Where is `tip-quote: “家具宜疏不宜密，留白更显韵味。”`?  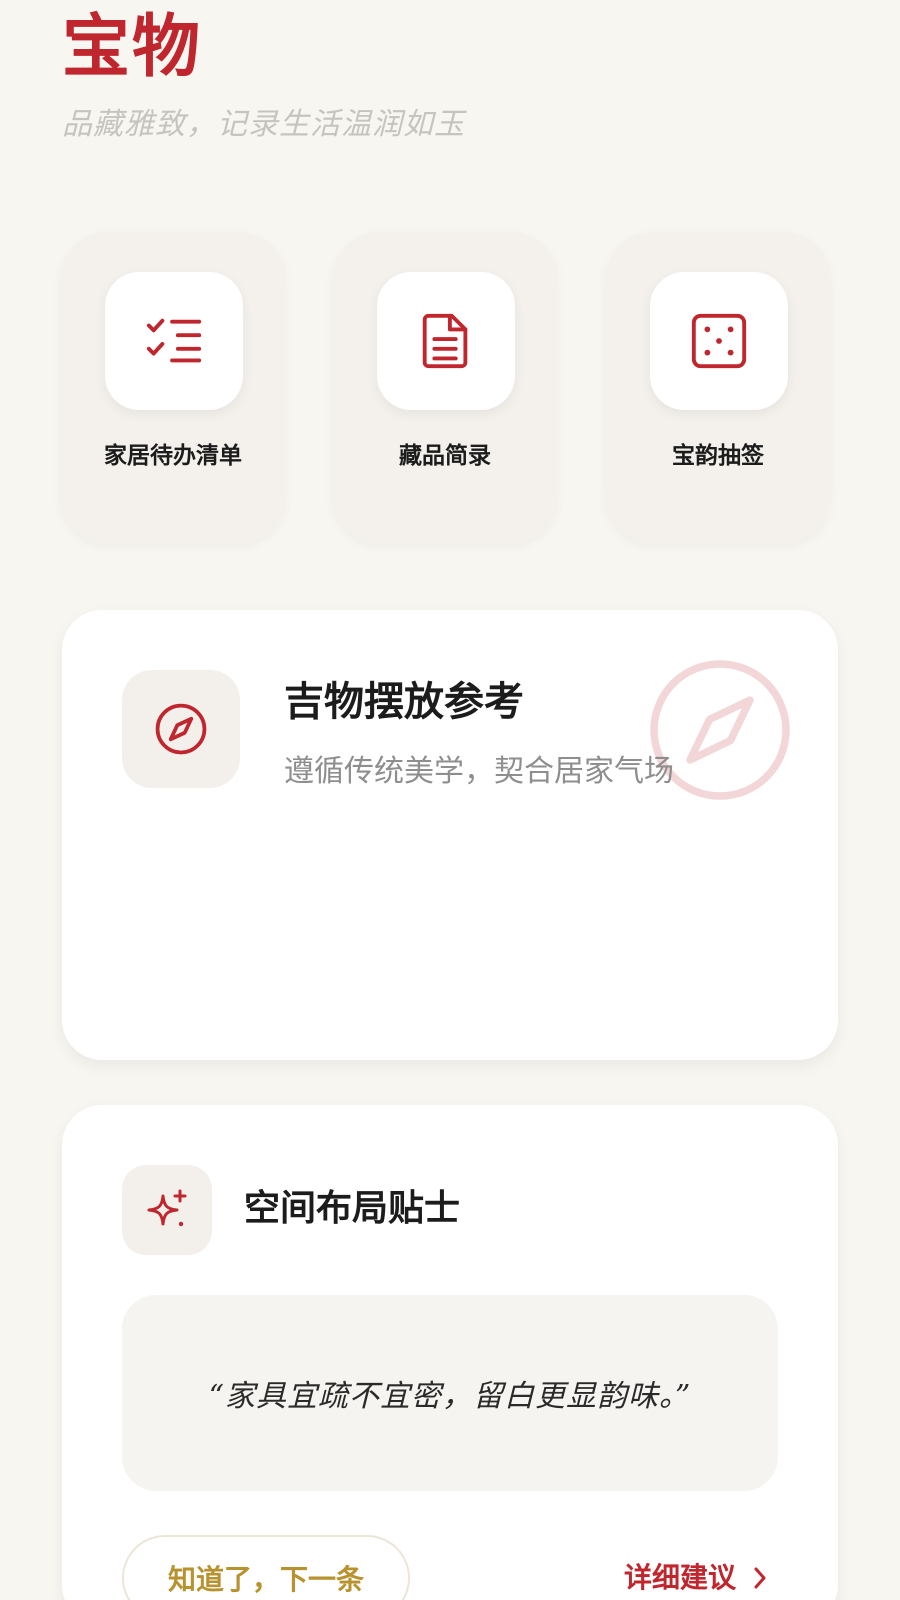 tip-quote: “家具宜疏不宜密，留白更显韵味。” is located at coordinates (450, 1396).